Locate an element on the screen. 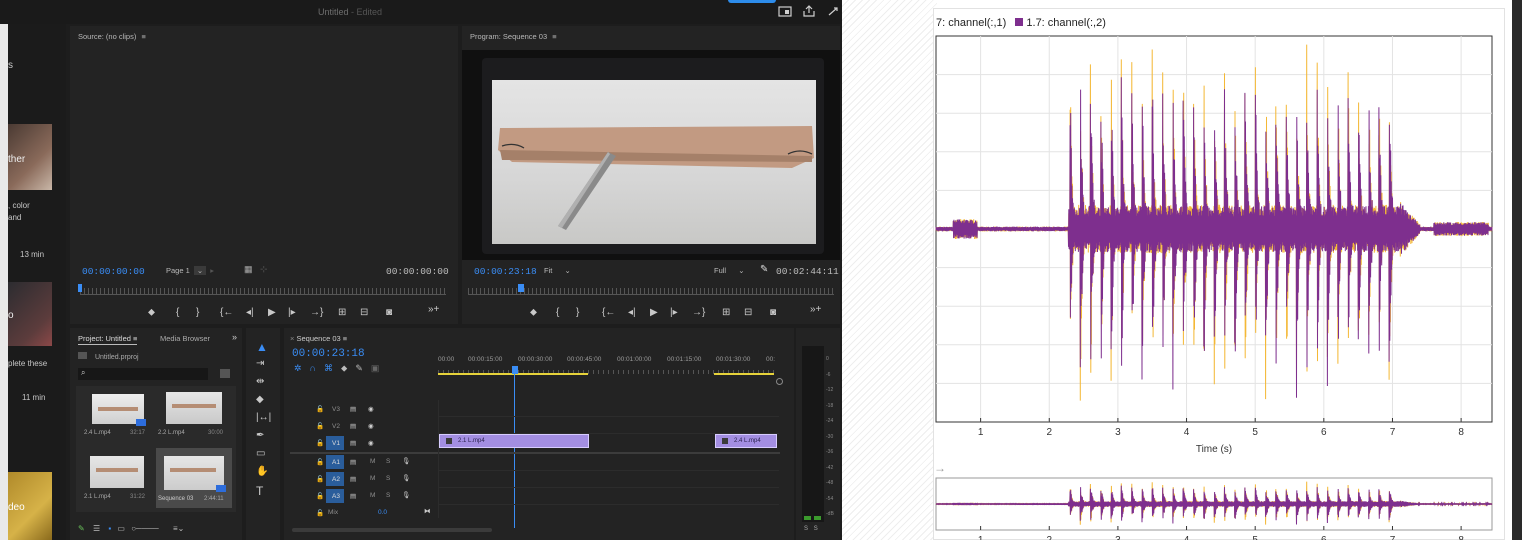 This screenshot has width=1522, height=540. go-to-out-icon: →} is located at coordinates (698, 312).